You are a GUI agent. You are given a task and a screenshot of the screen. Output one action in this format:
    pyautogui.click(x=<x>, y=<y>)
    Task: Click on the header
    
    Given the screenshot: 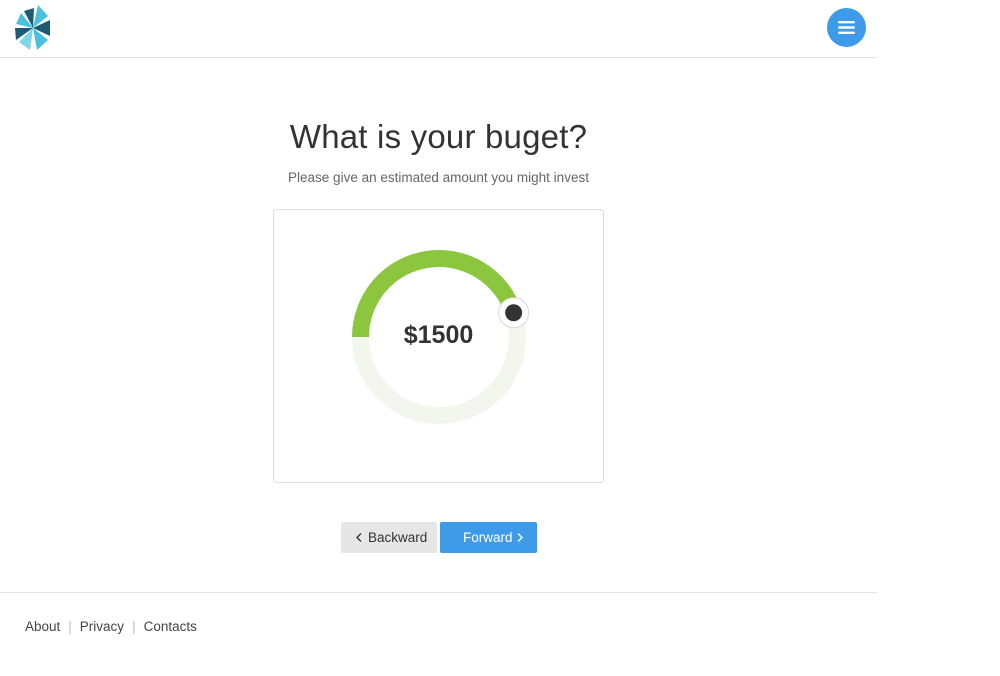 What is the action you would take?
    pyautogui.click(x=438, y=29)
    